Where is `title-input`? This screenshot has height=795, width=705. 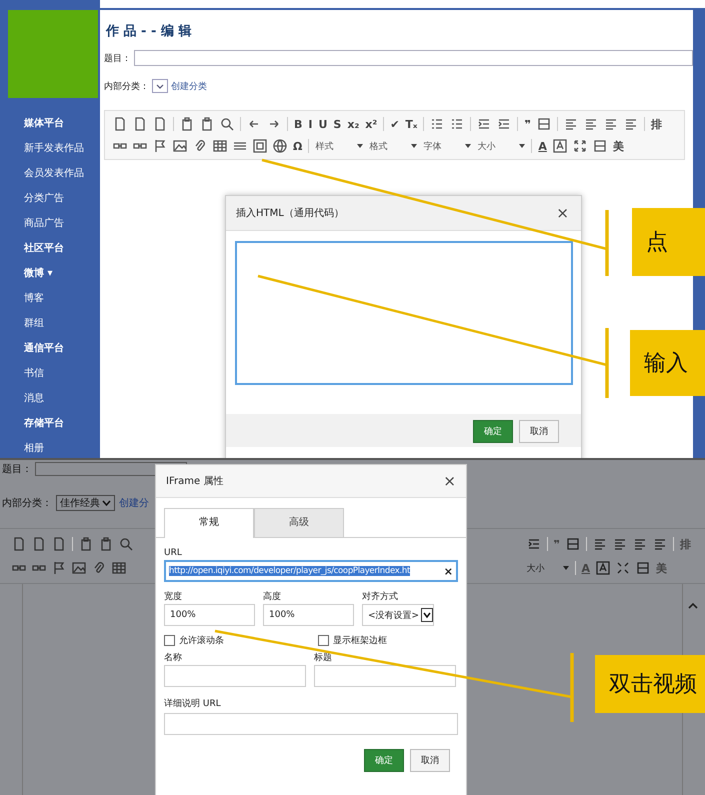 title-input is located at coordinates (413, 58).